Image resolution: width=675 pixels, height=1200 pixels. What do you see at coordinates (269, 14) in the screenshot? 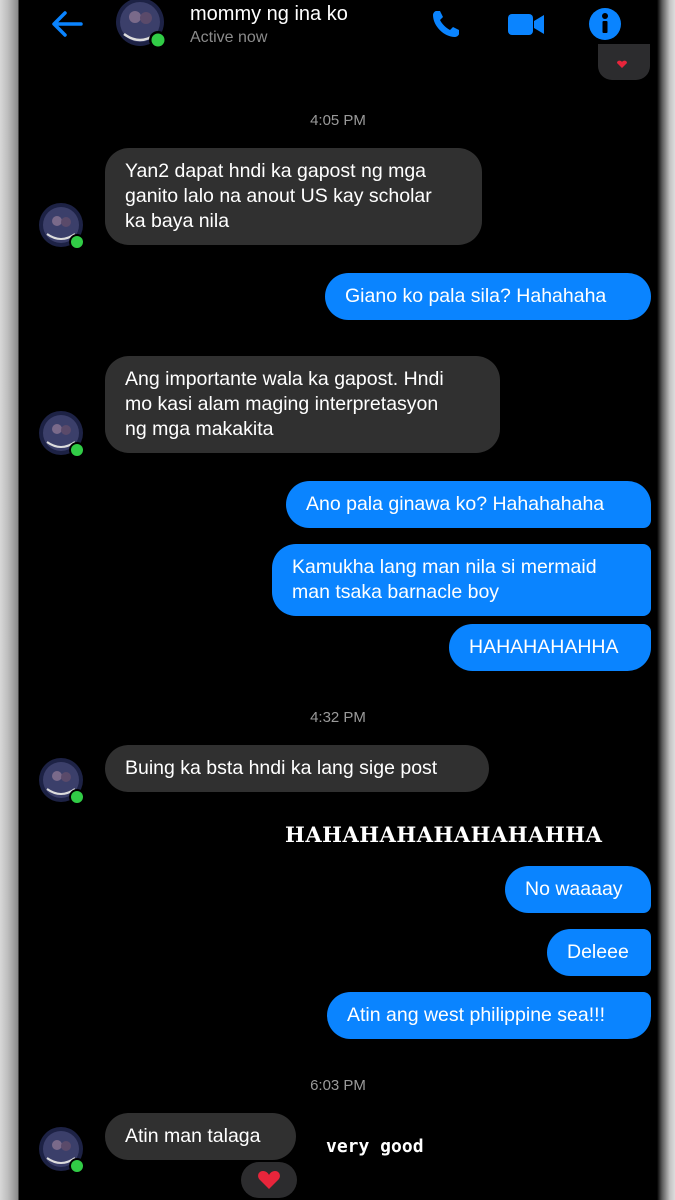
I see `contact-name: mommy ng ina ko` at bounding box center [269, 14].